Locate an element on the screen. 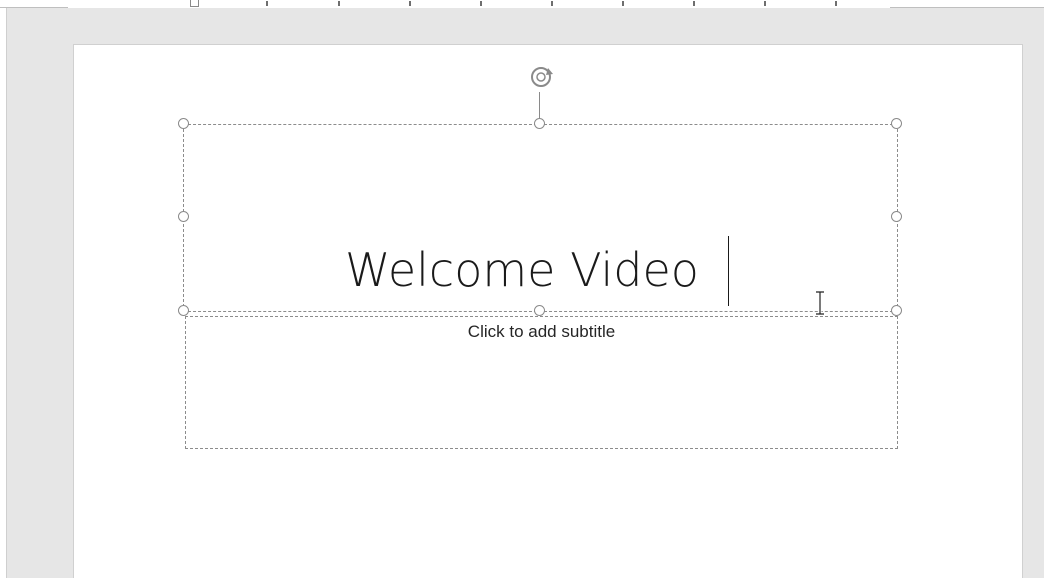 This screenshot has height=578, width=1044. text-cursor-icon is located at coordinates (820, 303).